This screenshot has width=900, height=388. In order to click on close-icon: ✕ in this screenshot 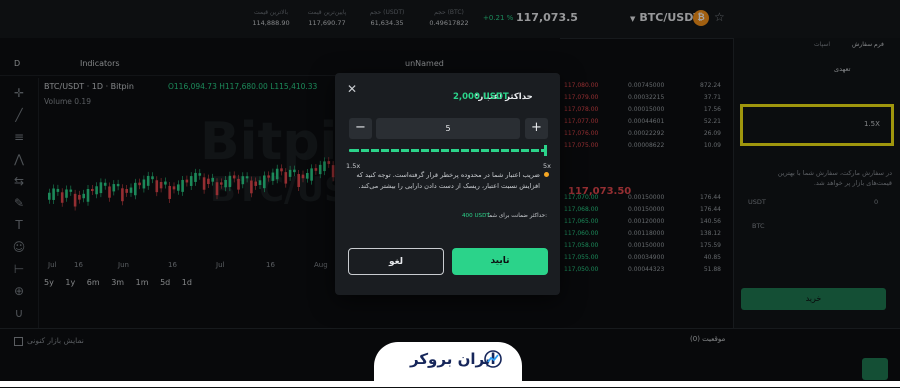, I will do `click(352, 89)`.